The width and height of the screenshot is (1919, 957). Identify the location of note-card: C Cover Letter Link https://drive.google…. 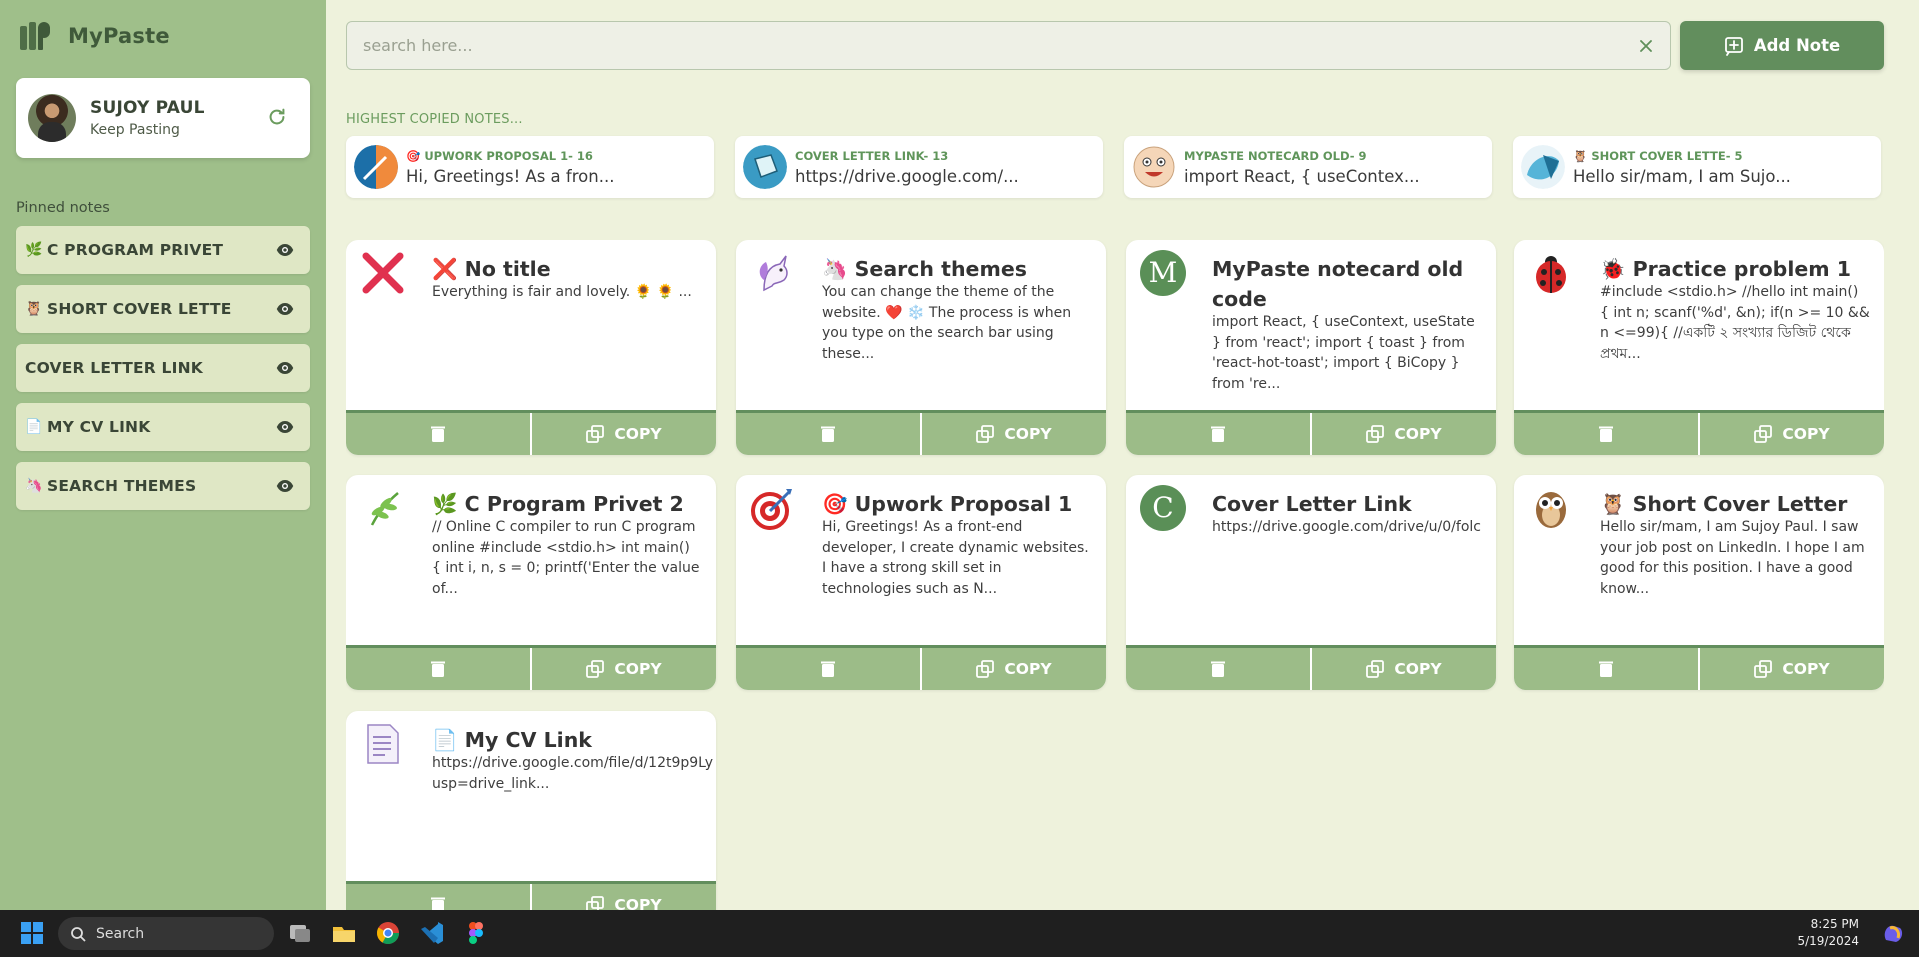
(1311, 582).